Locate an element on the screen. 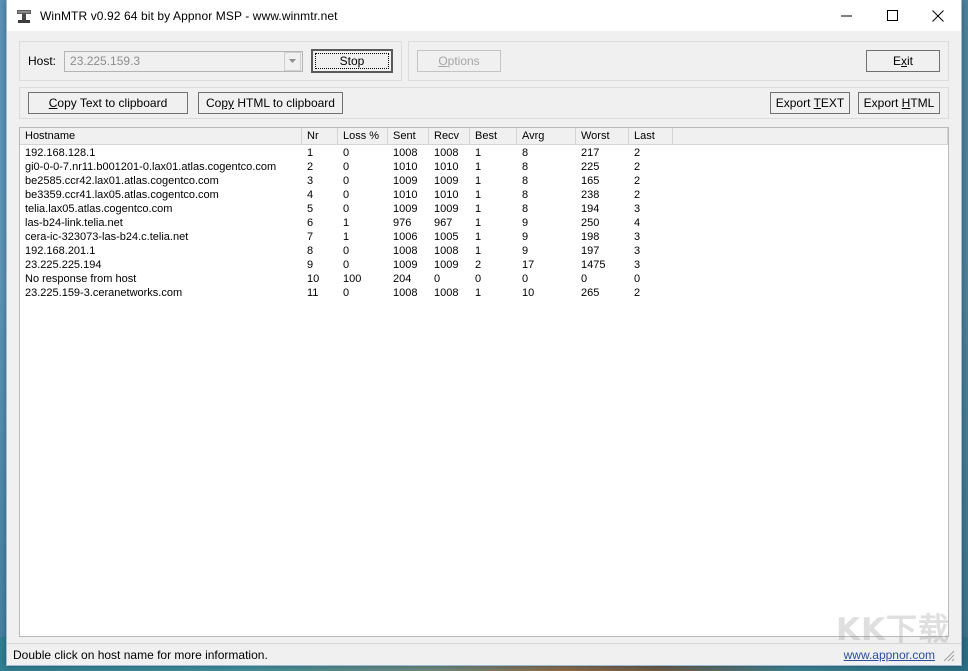 The image size is (968, 671). column-header-blank is located at coordinates (810, 136).